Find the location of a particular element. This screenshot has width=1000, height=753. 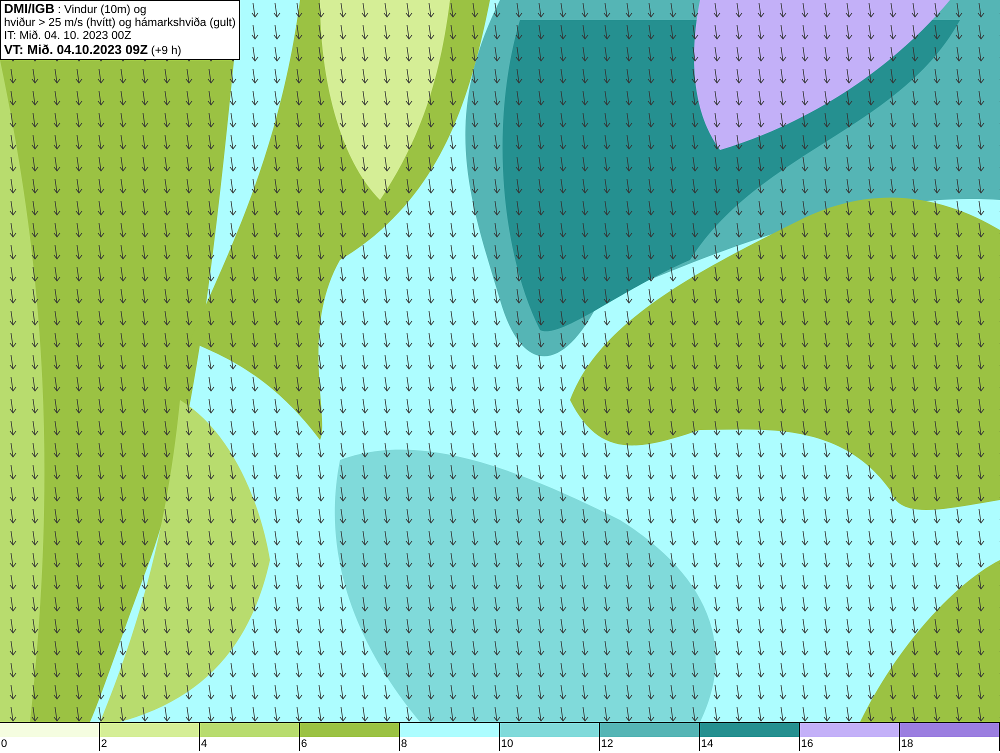

legend-label: 16 is located at coordinates (807, 744).